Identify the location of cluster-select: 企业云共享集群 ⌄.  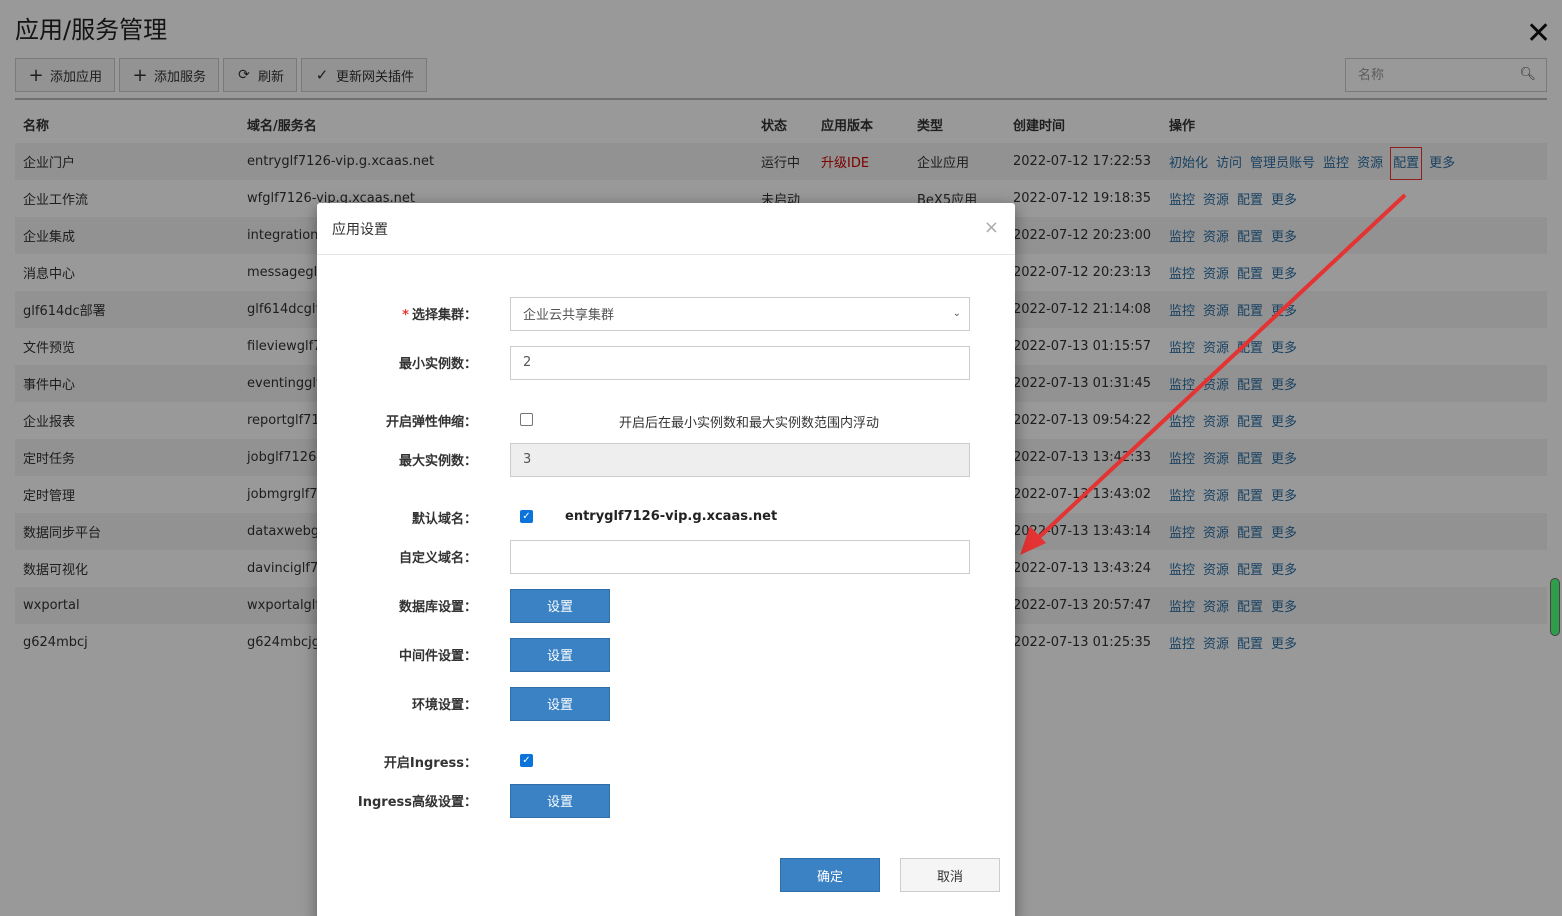
(740, 313).